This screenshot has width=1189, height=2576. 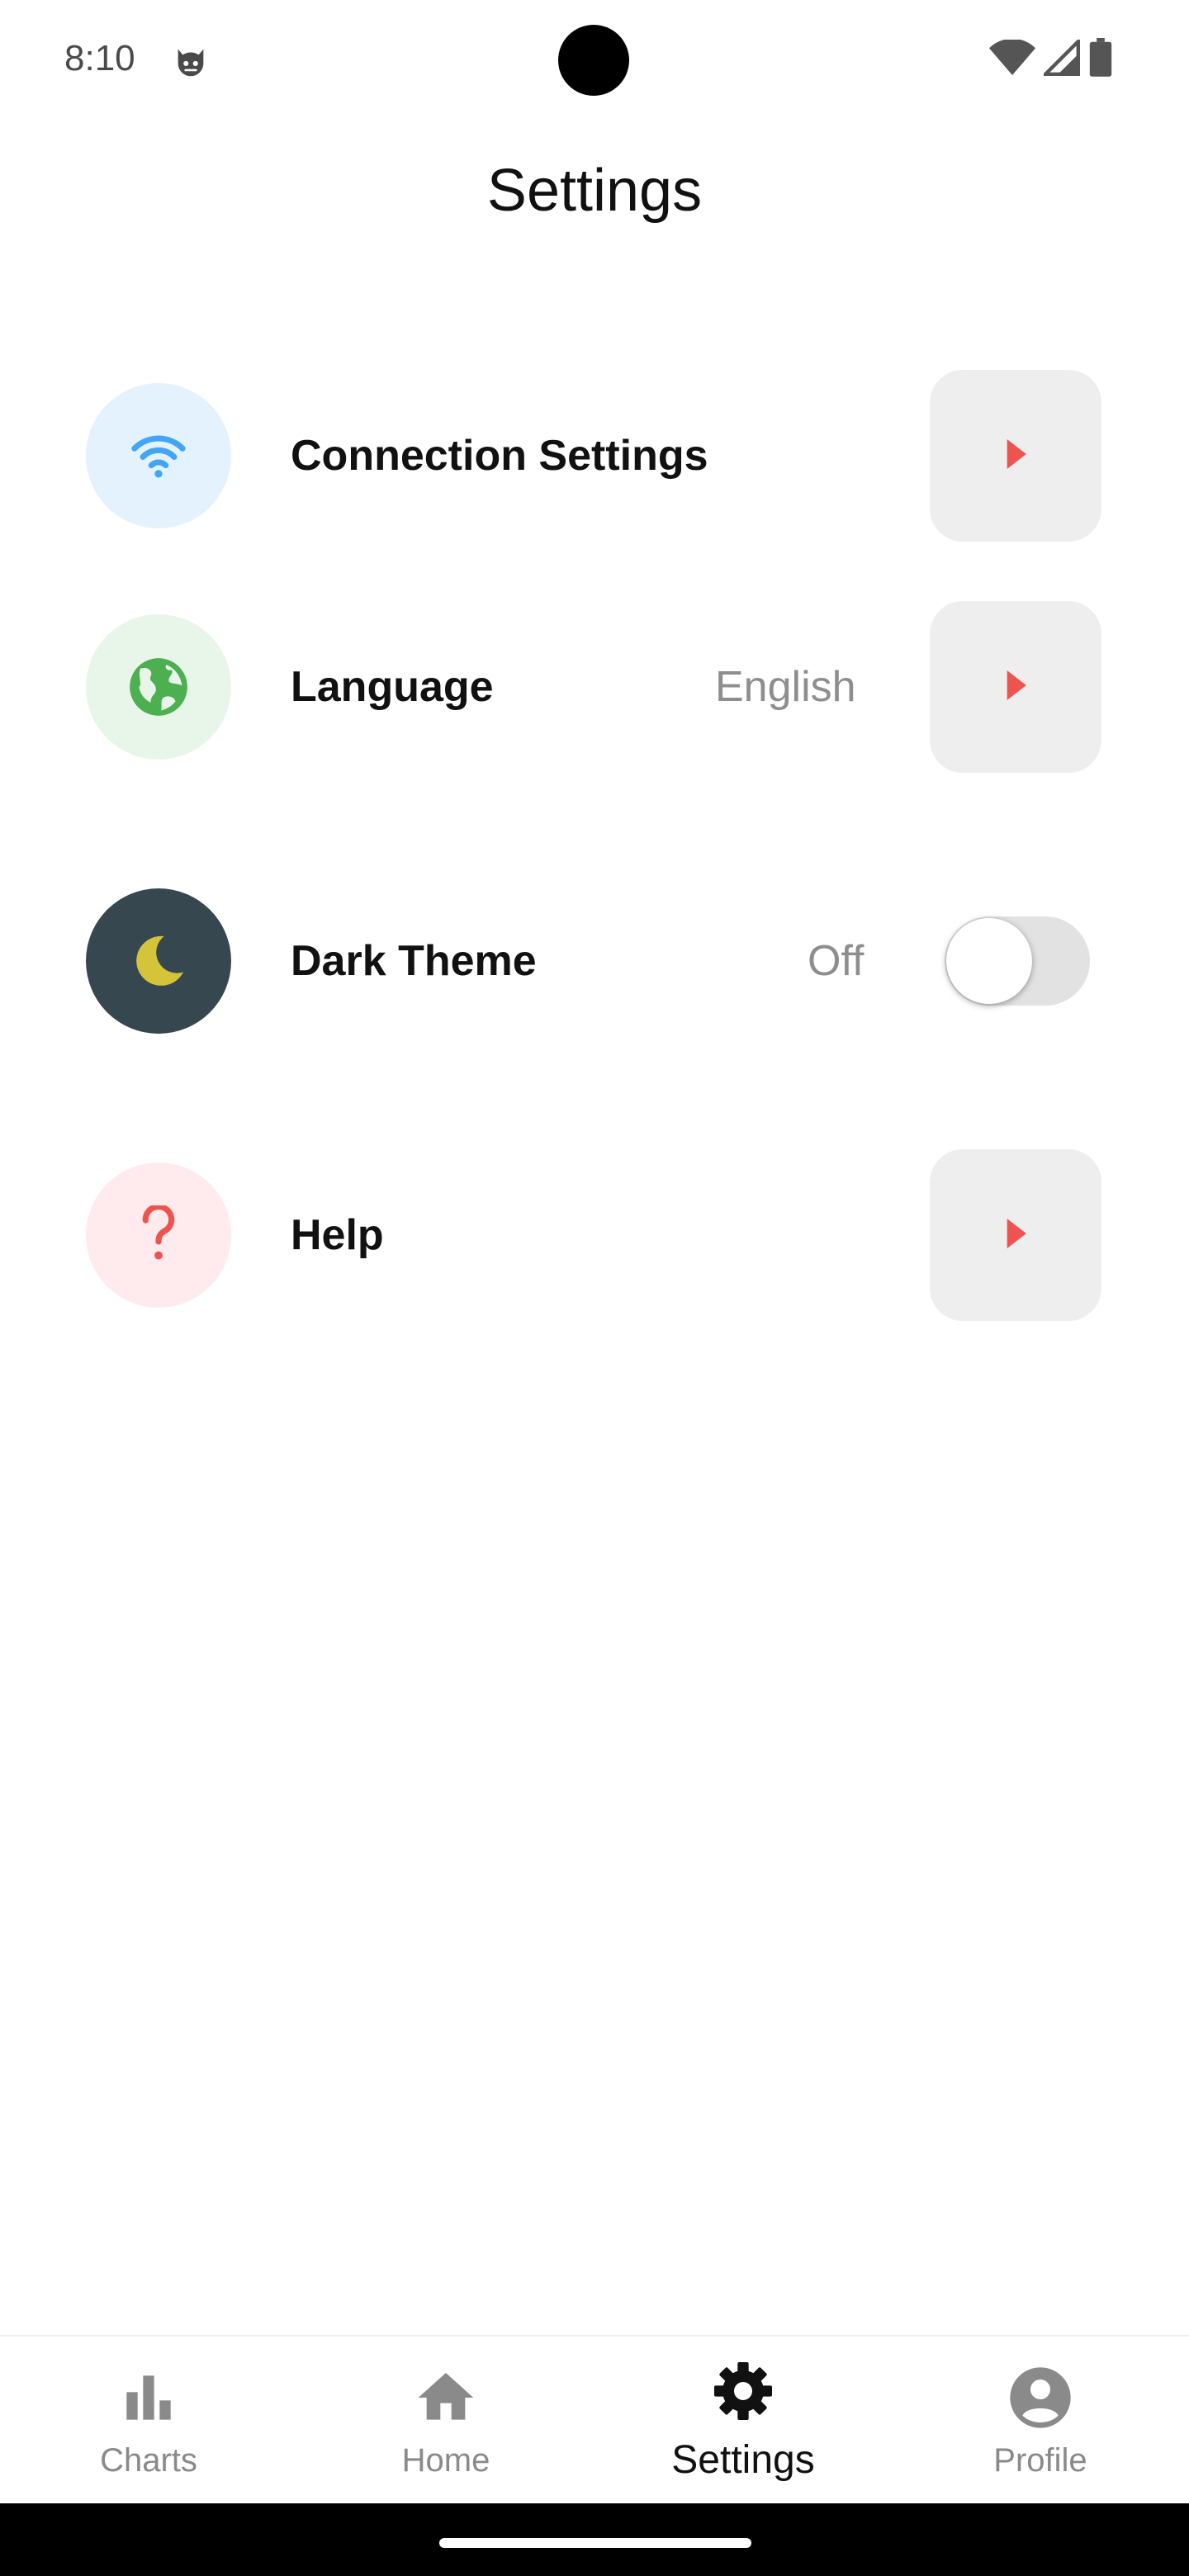 What do you see at coordinates (743, 2391) in the screenshot?
I see `gear-icon` at bounding box center [743, 2391].